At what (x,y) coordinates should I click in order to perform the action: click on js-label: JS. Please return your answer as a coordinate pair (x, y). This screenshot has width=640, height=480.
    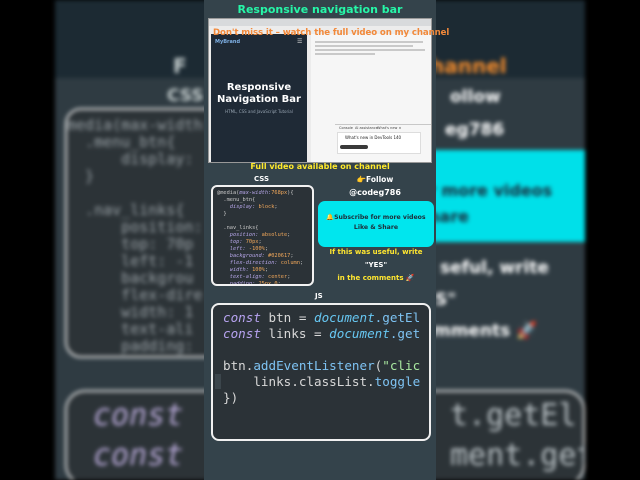
    Looking at the image, I should click on (319, 296).